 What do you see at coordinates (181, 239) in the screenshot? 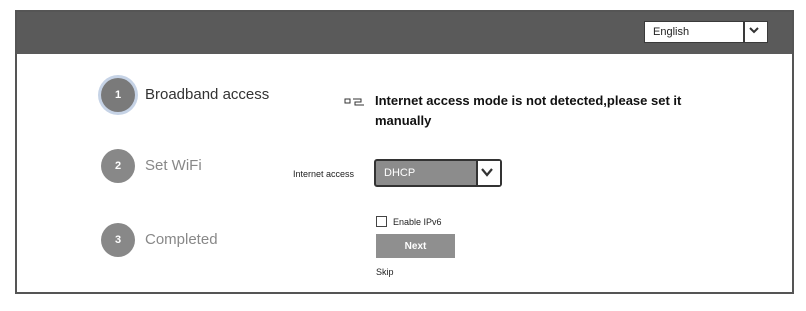
I see `step-label: Completed` at bounding box center [181, 239].